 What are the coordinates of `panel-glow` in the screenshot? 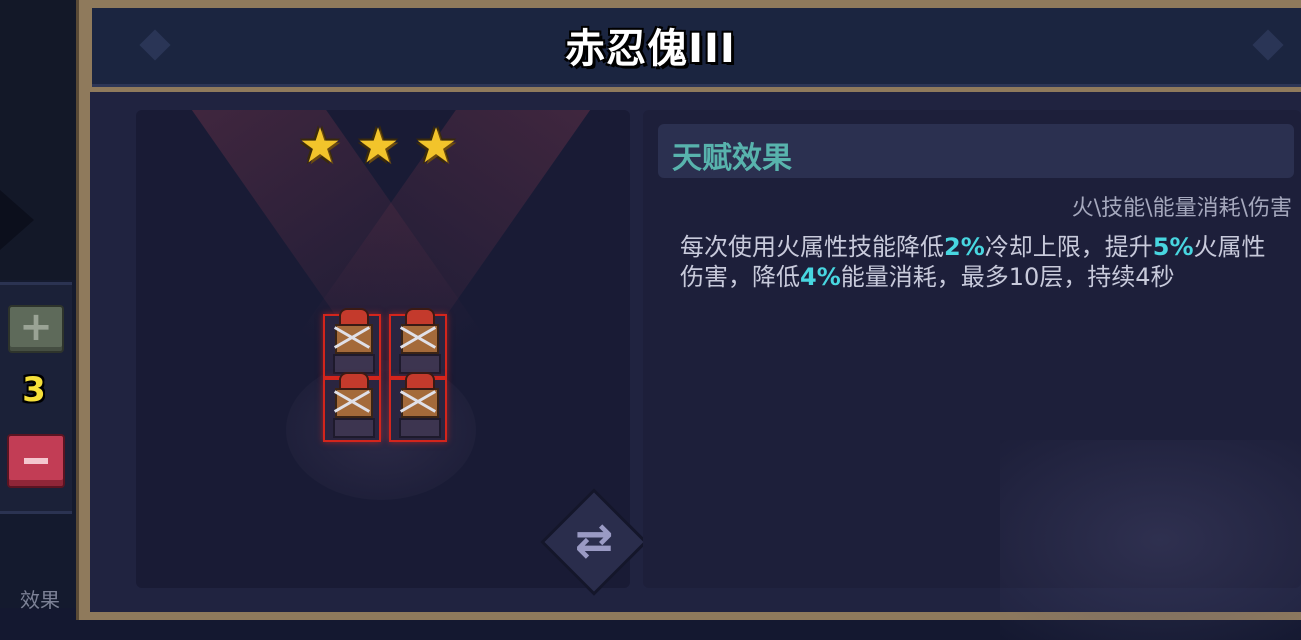 It's located at (1150, 540).